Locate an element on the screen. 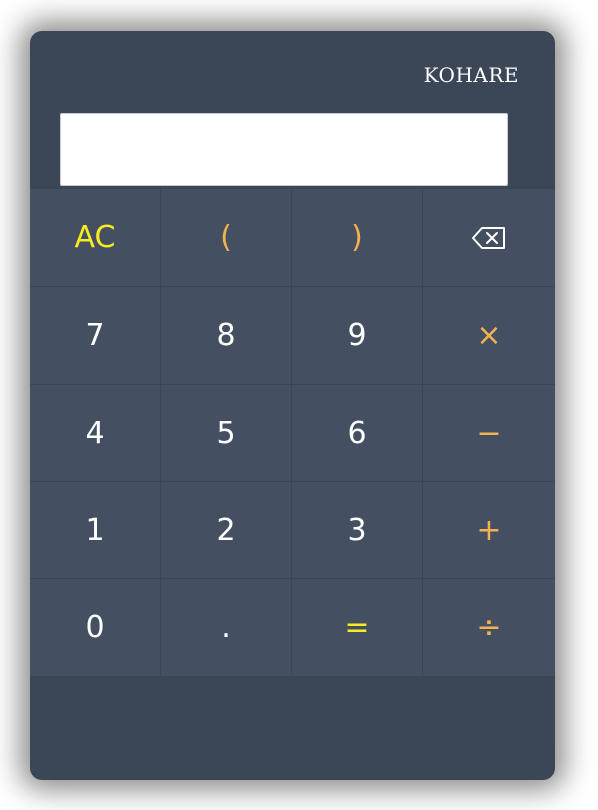 This screenshot has height=810, width=598. display-input is located at coordinates (284, 149).